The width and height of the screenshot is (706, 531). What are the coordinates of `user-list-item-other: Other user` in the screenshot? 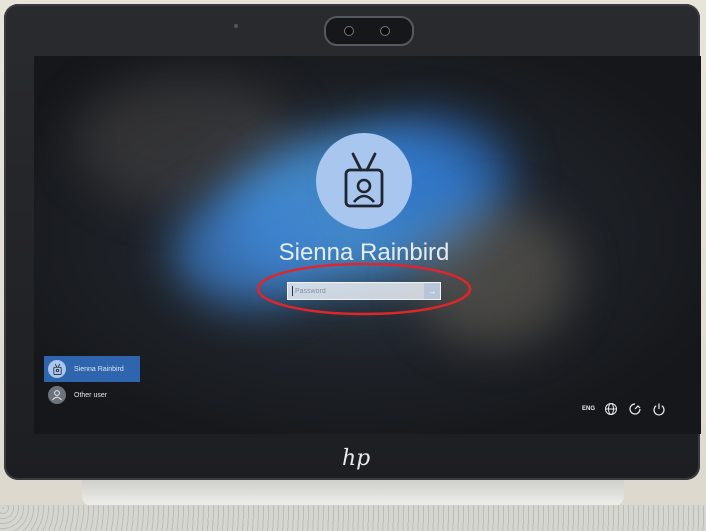 It's located at (92, 395).